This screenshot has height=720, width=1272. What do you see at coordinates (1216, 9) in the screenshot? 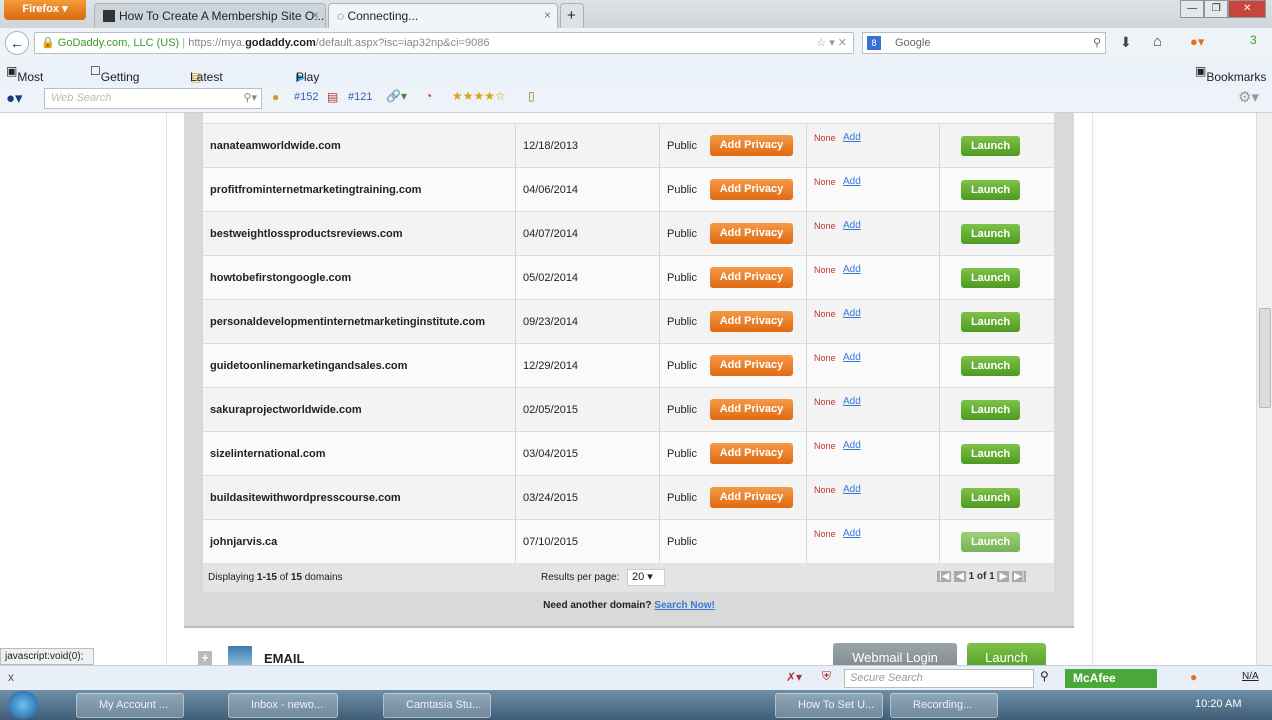
I see `restore-button: ❐` at bounding box center [1216, 9].